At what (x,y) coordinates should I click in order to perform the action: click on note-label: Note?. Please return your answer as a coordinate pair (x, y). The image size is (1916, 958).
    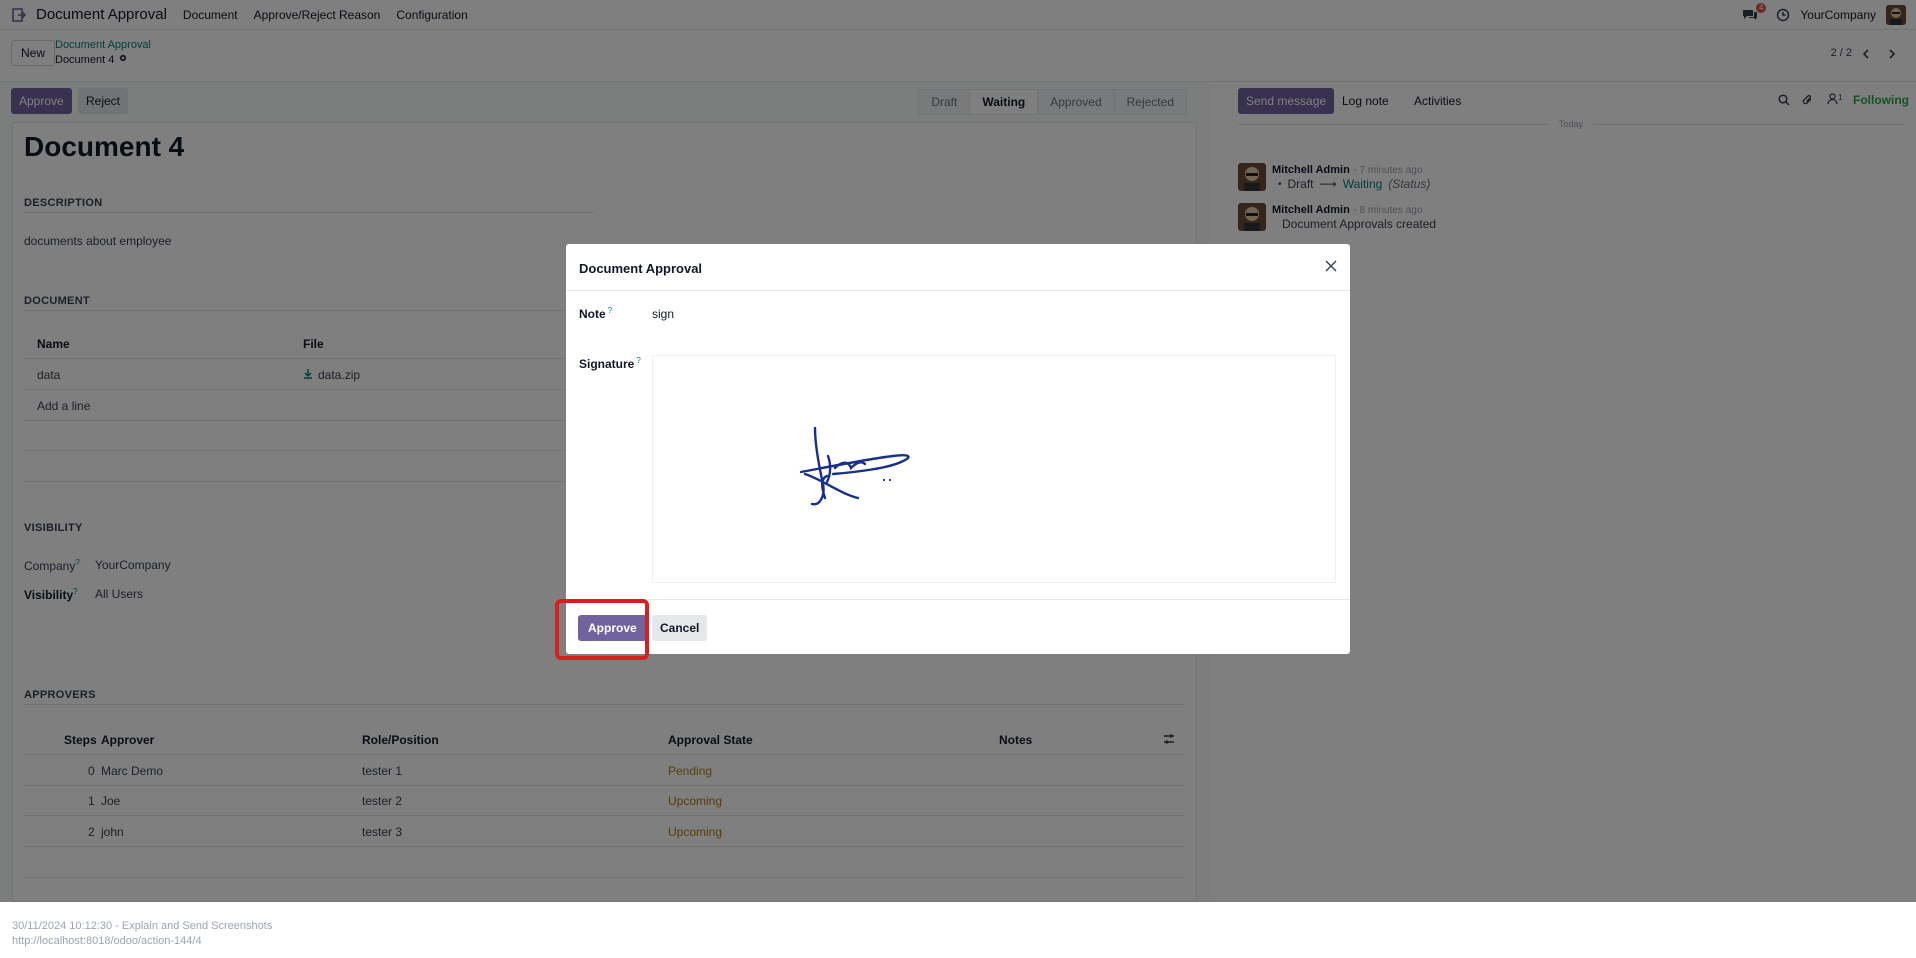
    Looking at the image, I should click on (596, 313).